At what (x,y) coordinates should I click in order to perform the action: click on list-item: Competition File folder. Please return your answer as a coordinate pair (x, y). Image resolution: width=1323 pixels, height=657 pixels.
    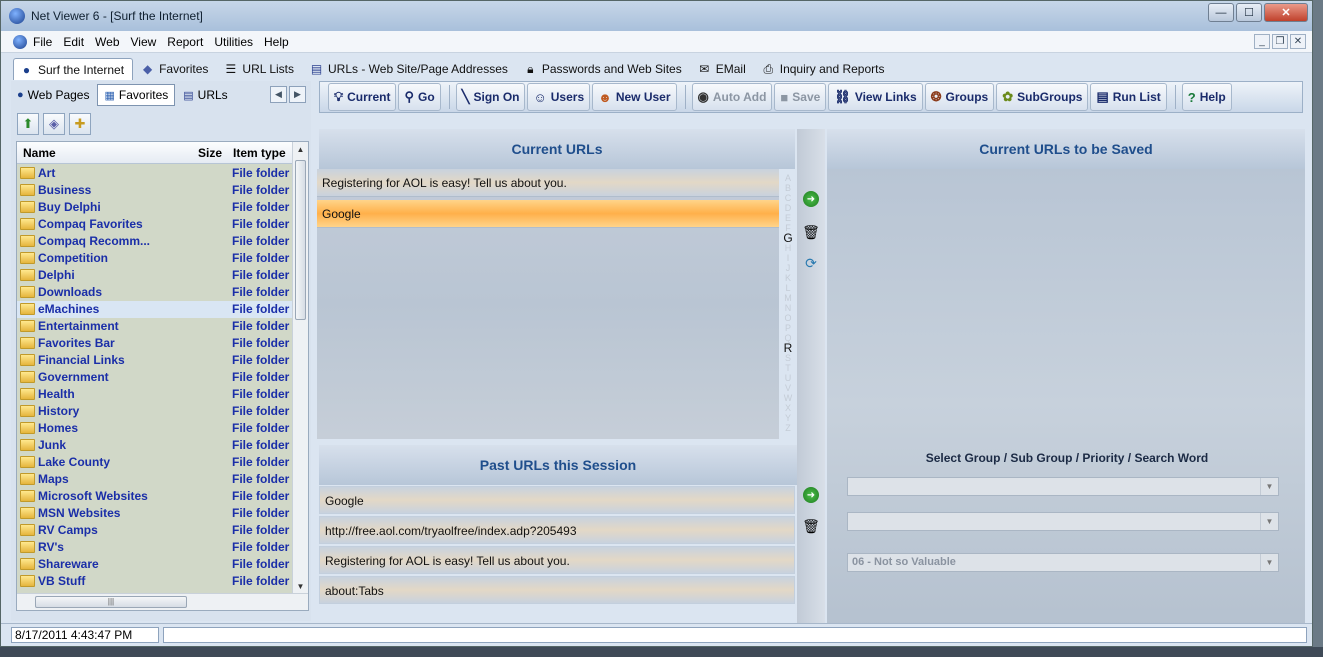
    Looking at the image, I should click on (155, 258).